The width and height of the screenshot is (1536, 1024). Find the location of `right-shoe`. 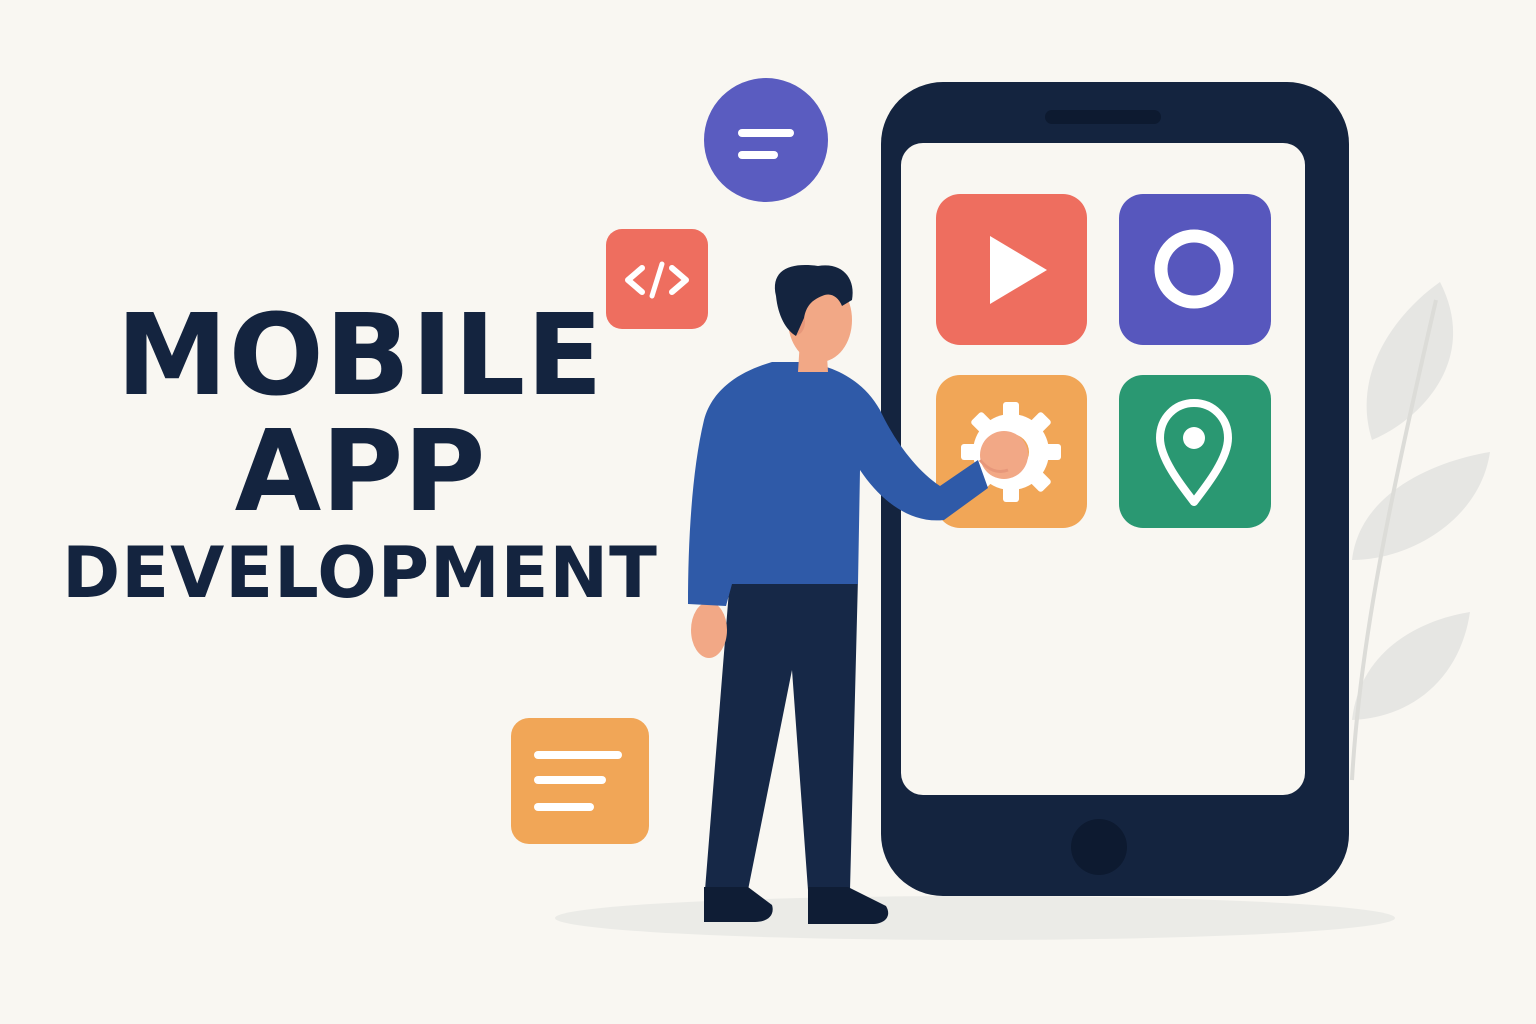

right-shoe is located at coordinates (848, 905).